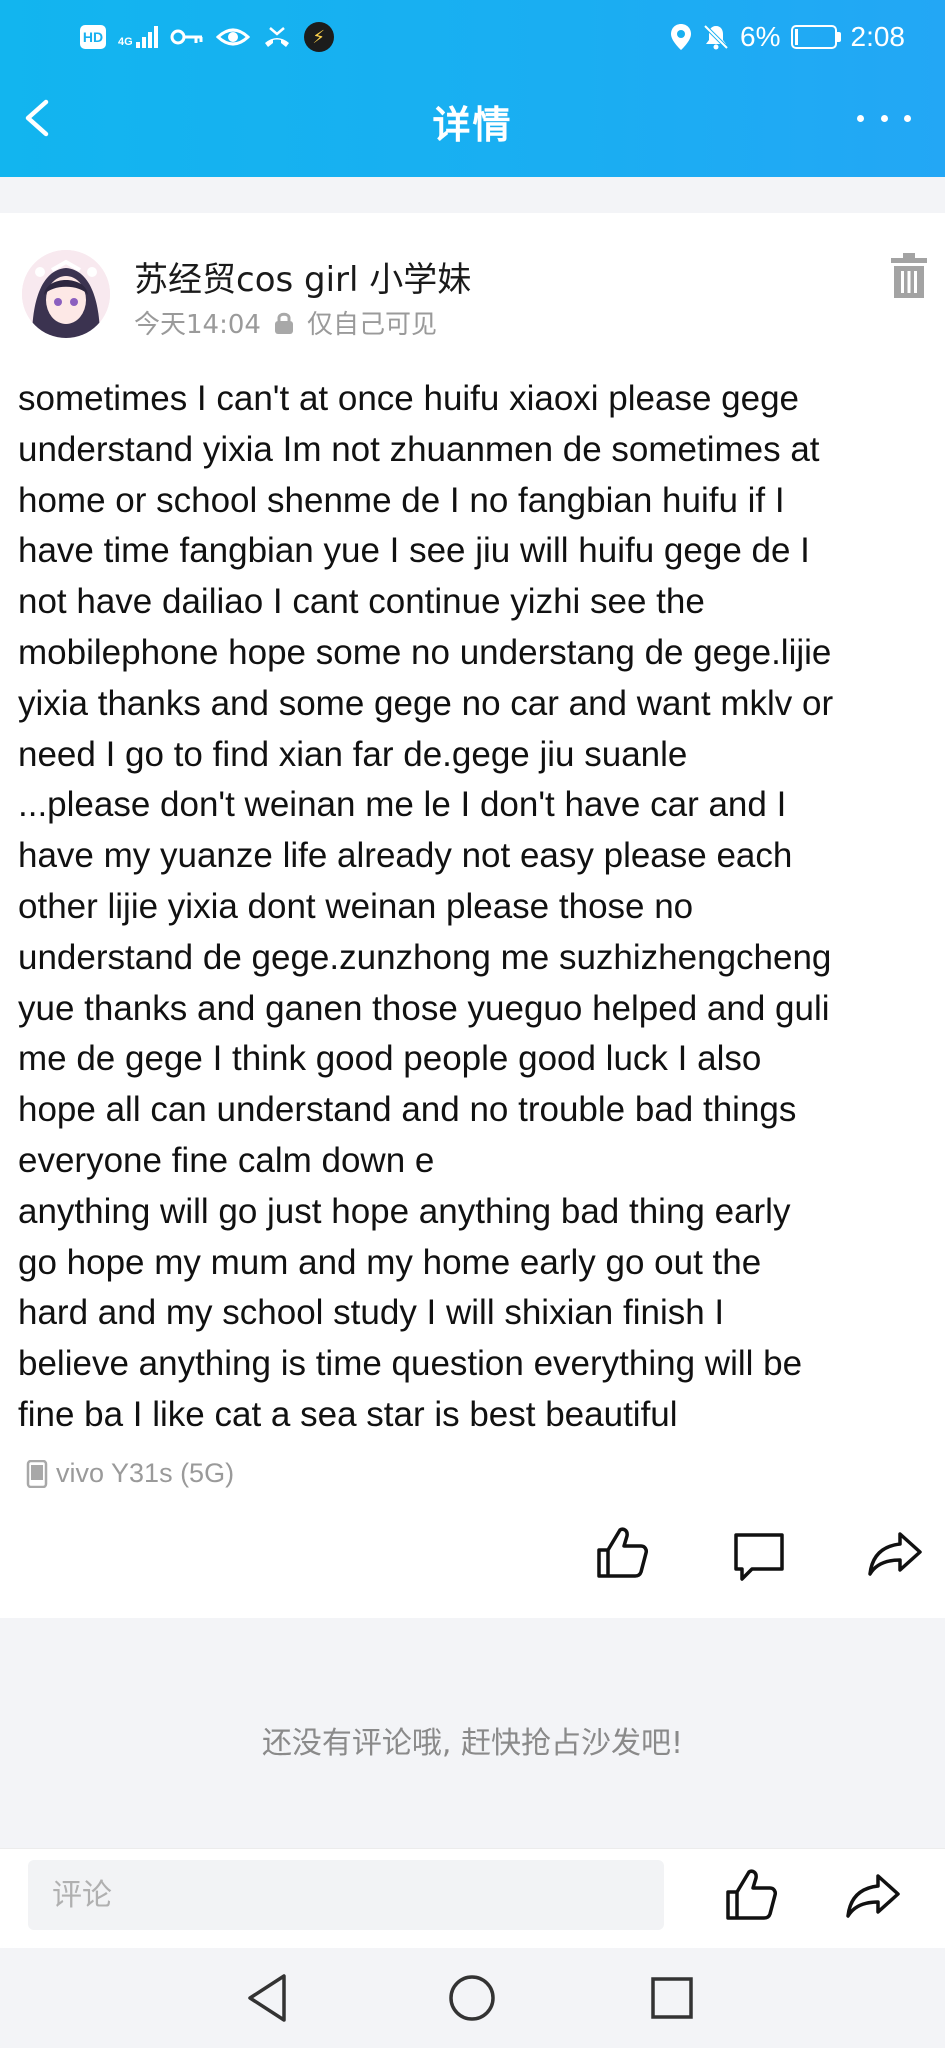 The image size is (945, 2048). Describe the element at coordinates (472, 195) in the screenshot. I see `header-divider` at that location.